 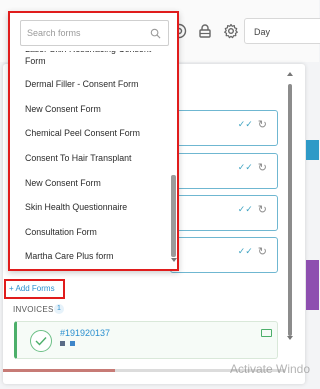 What do you see at coordinates (282, 31) in the screenshot?
I see `view-range-select: Day` at bounding box center [282, 31].